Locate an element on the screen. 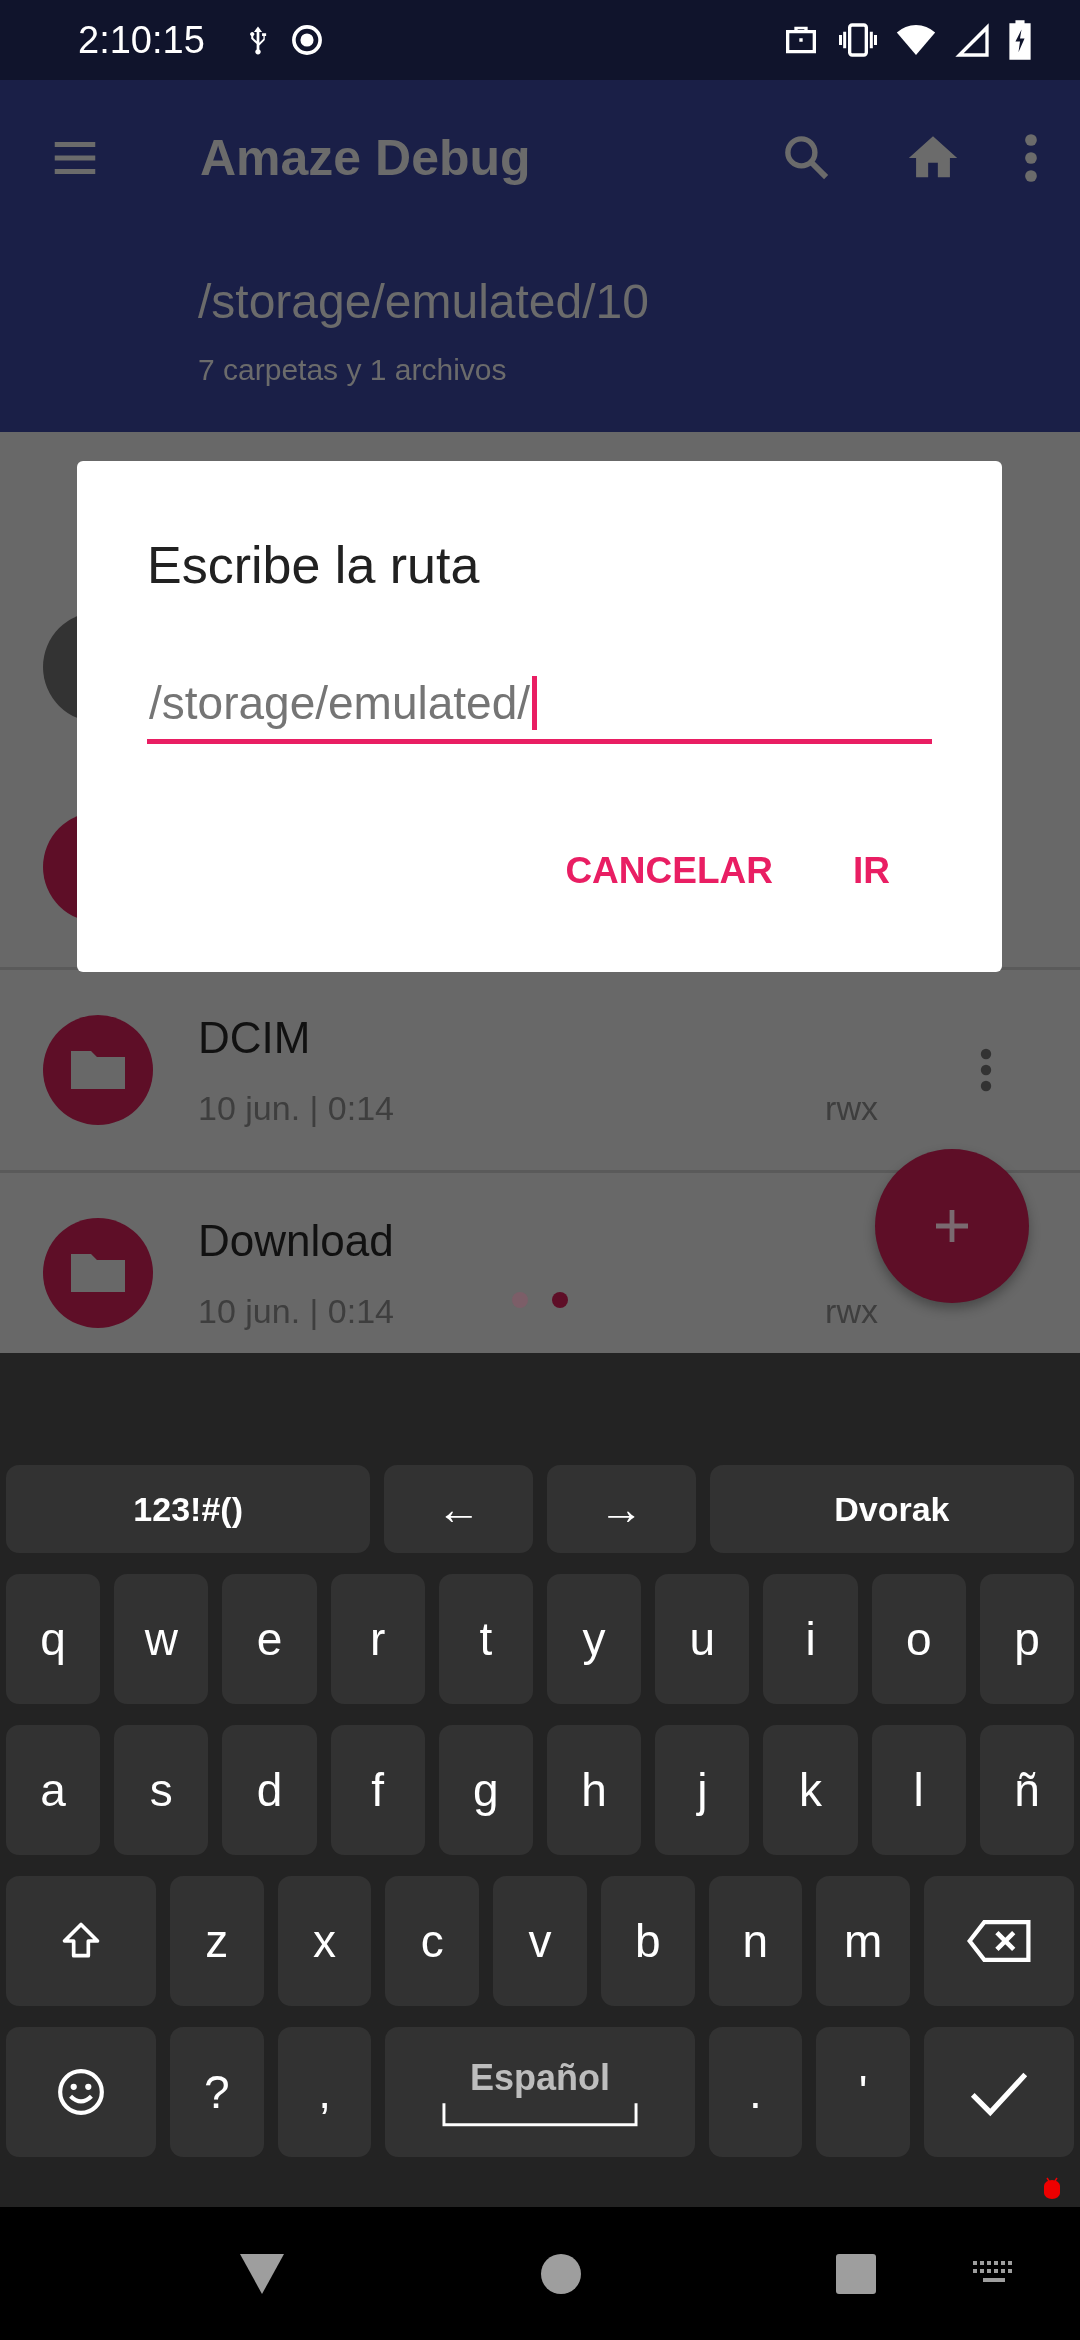  keyboard-key: ' is located at coordinates (863, 2092).